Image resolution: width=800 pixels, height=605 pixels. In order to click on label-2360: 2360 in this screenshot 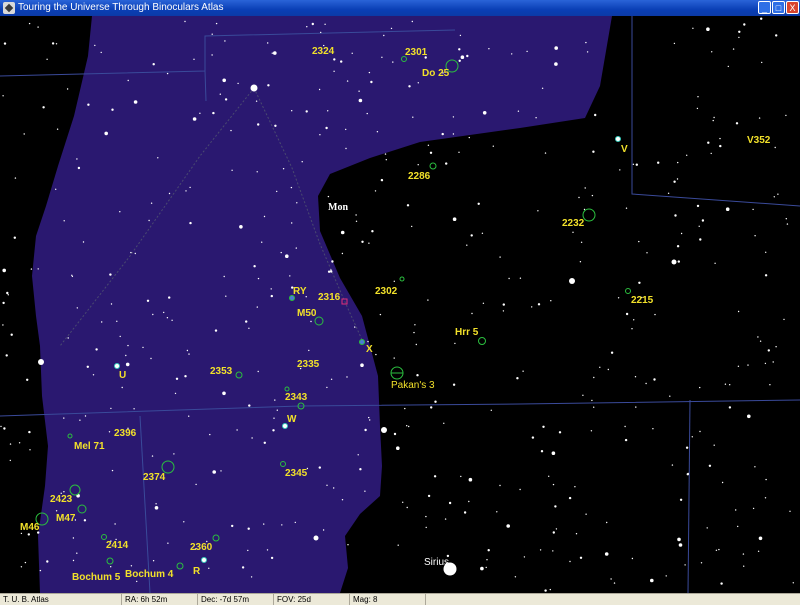, I will do `click(201, 547)`.